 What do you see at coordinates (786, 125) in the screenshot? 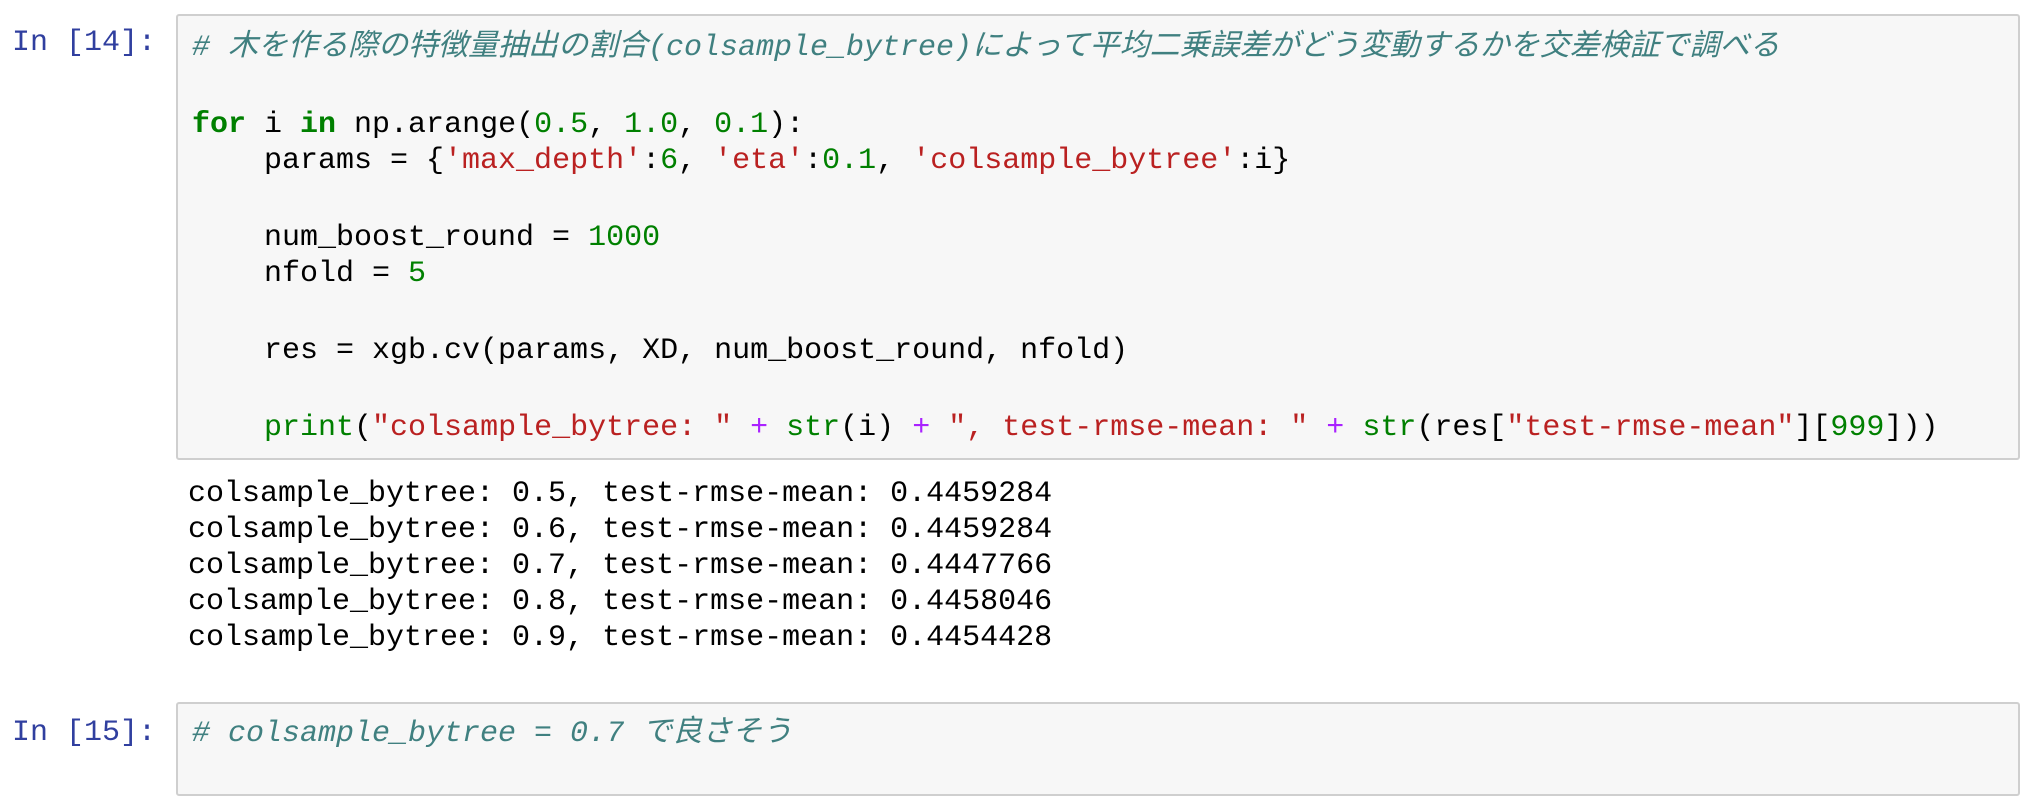
I see `code-token: ):` at bounding box center [786, 125].